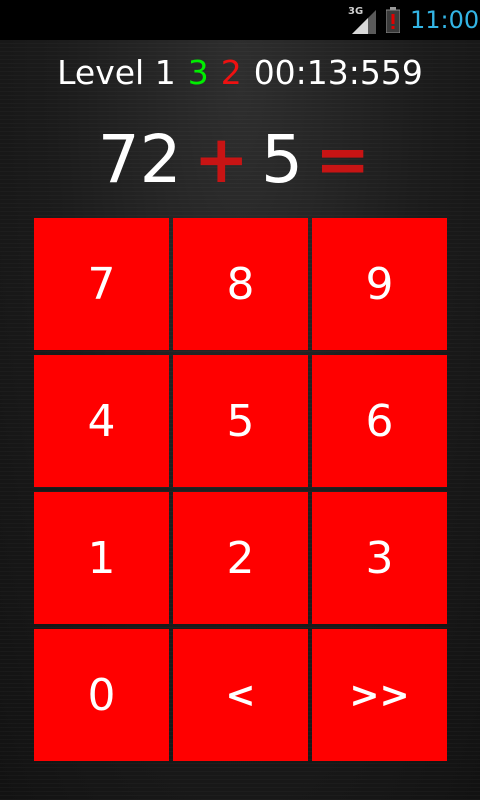 The width and height of the screenshot is (480, 800). What do you see at coordinates (379, 421) in the screenshot?
I see `key-6-button: 6` at bounding box center [379, 421].